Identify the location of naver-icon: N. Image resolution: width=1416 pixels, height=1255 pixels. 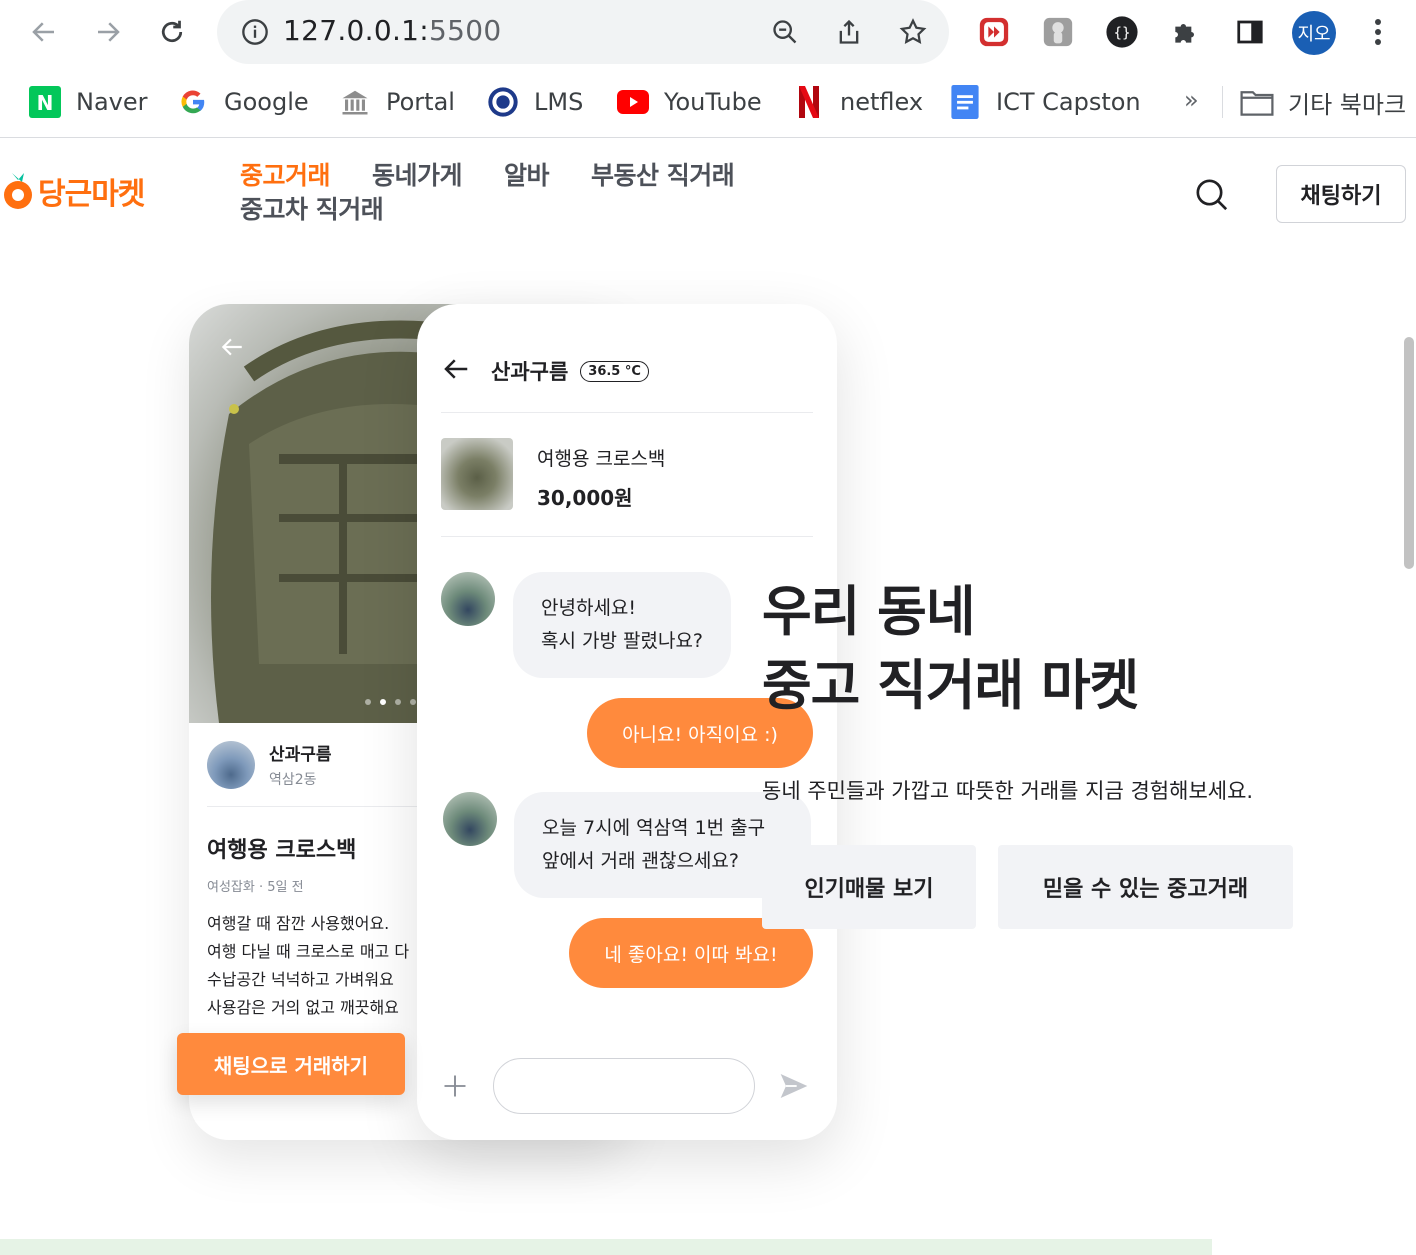
(45, 102).